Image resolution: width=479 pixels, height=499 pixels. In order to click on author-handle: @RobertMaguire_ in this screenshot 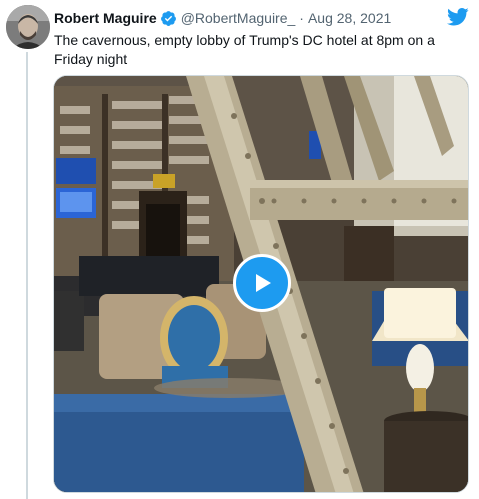, I will do `click(238, 18)`.